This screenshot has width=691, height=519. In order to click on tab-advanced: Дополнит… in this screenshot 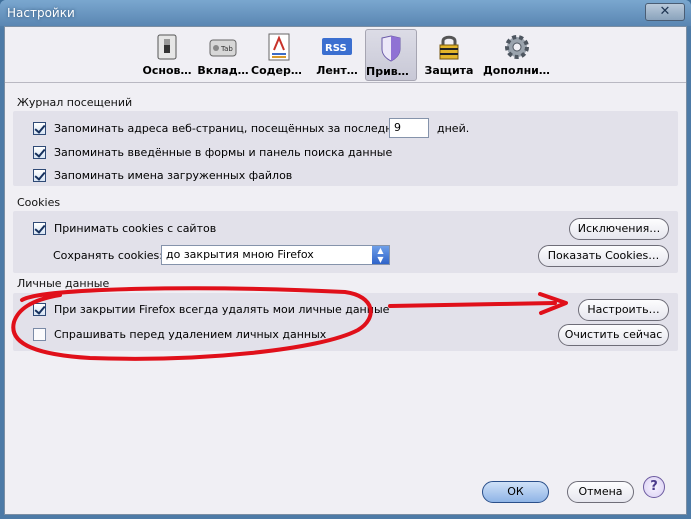, I will do `click(517, 55)`.